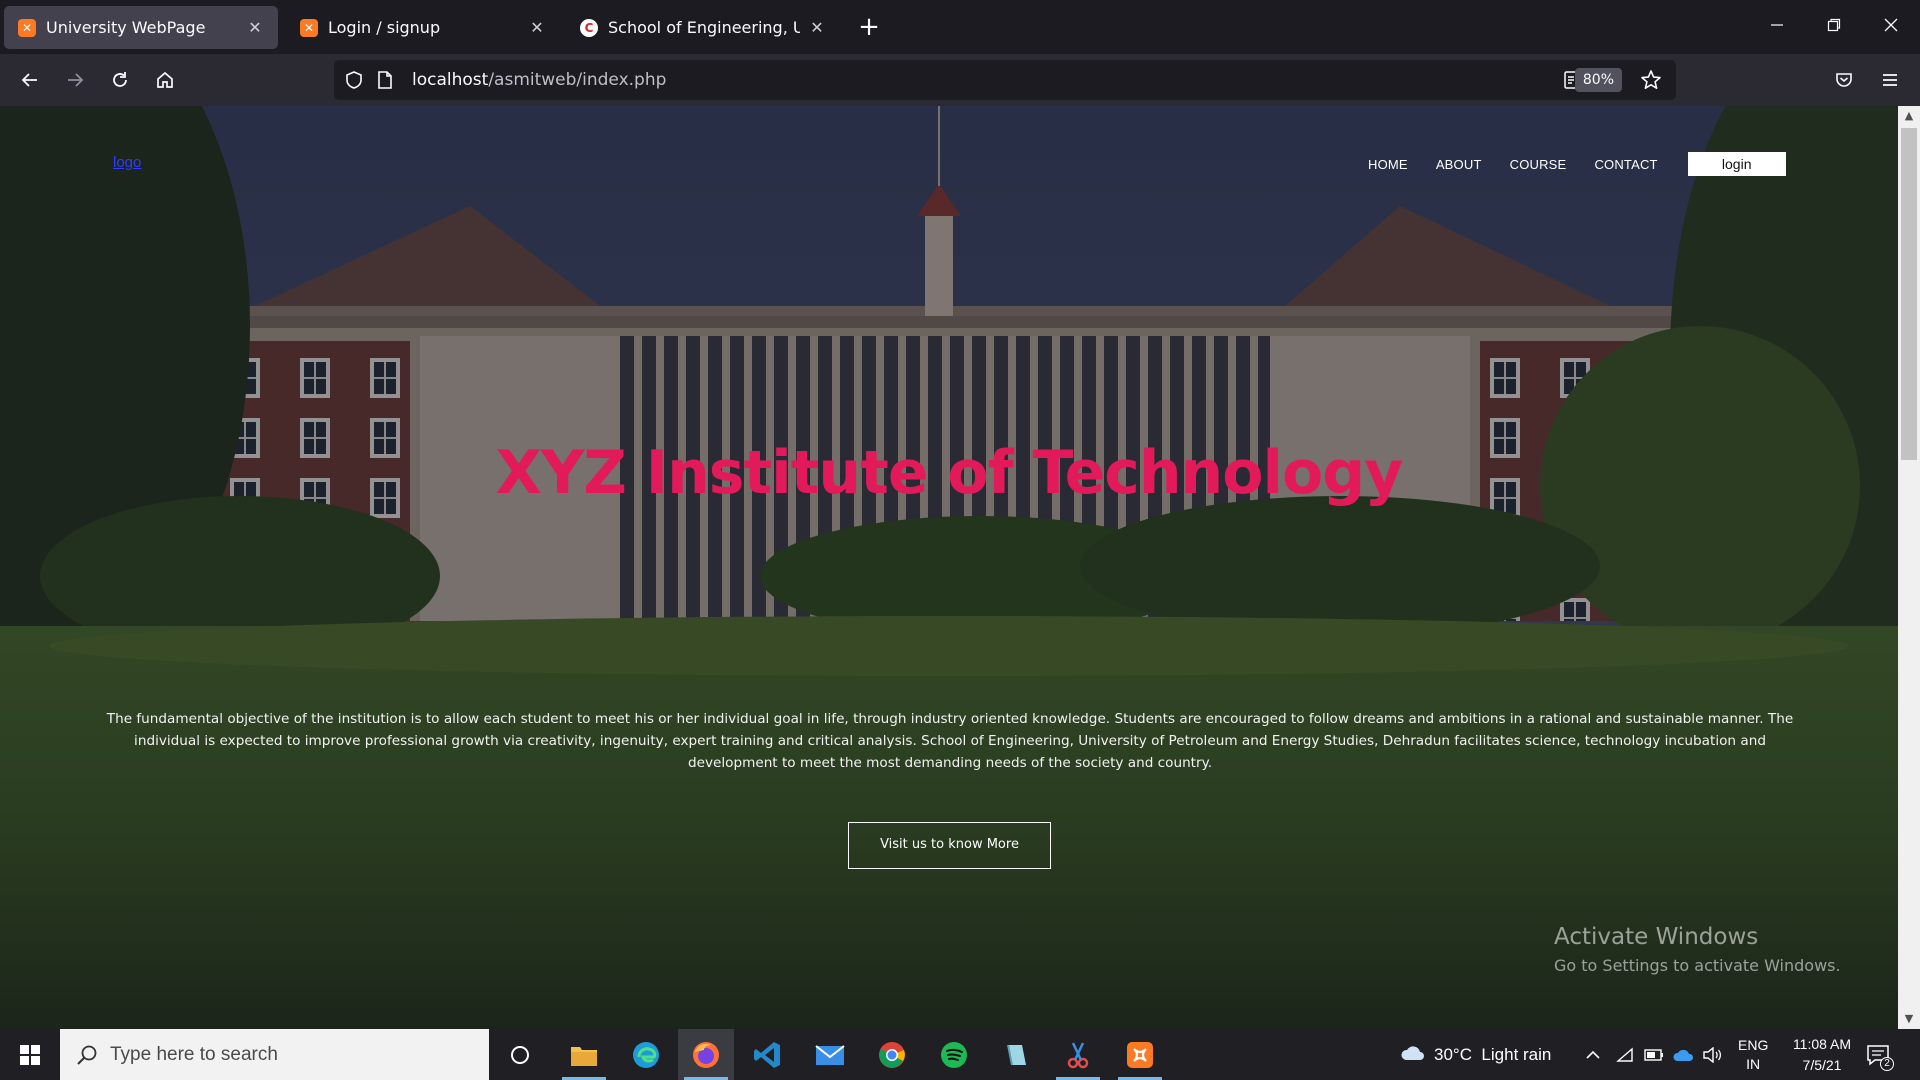 Image resolution: width=1920 pixels, height=1080 pixels. I want to click on url-text: localhost/asmitweb/index.php, so click(539, 80).